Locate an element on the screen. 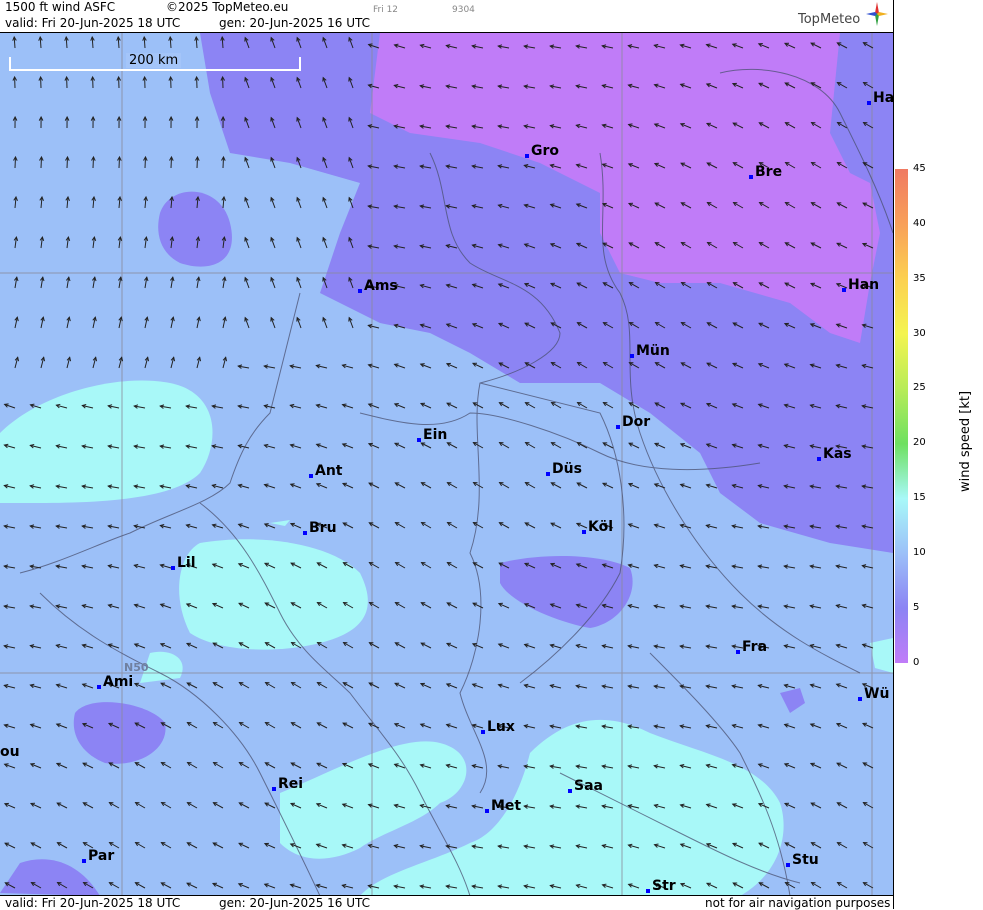  valid-time: valid: Fri 20-Jun-2025 18 UTC is located at coordinates (92, 23).